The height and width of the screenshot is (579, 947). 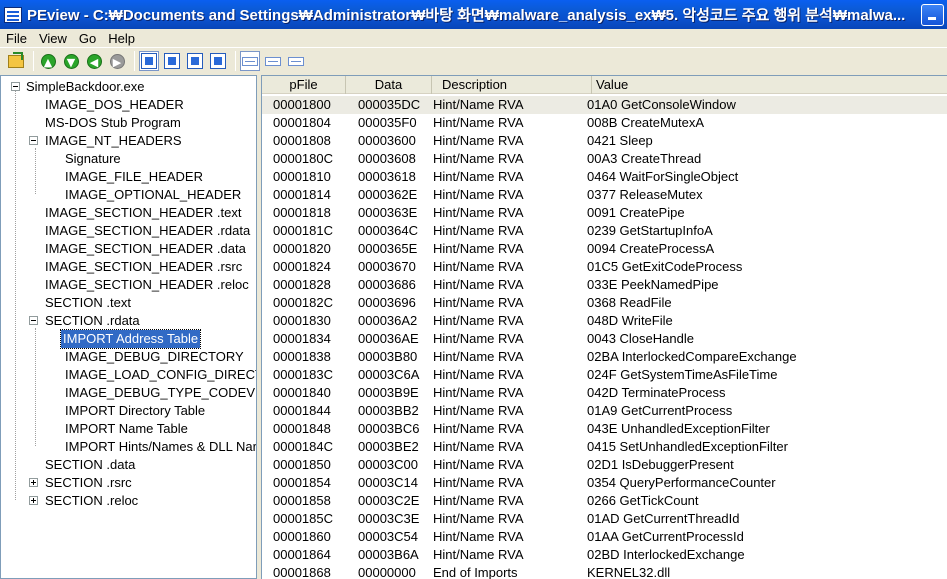 What do you see at coordinates (147, 231) in the screenshot?
I see `tree-item-section-header-rdata: IMAGE_SECTION_HEADER .rdata` at bounding box center [147, 231].